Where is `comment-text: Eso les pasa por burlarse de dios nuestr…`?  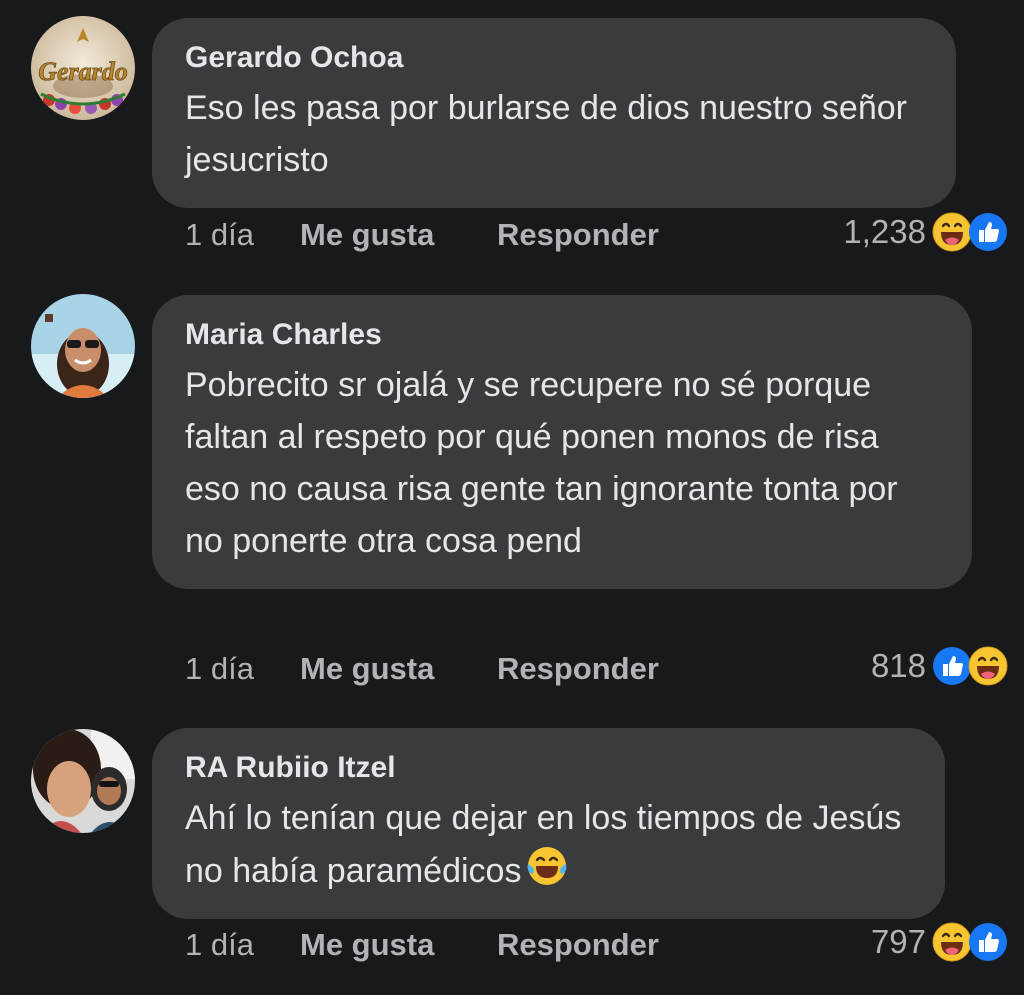 comment-text: Eso les pasa por burlarse de dios nuestr… is located at coordinates (546, 134).